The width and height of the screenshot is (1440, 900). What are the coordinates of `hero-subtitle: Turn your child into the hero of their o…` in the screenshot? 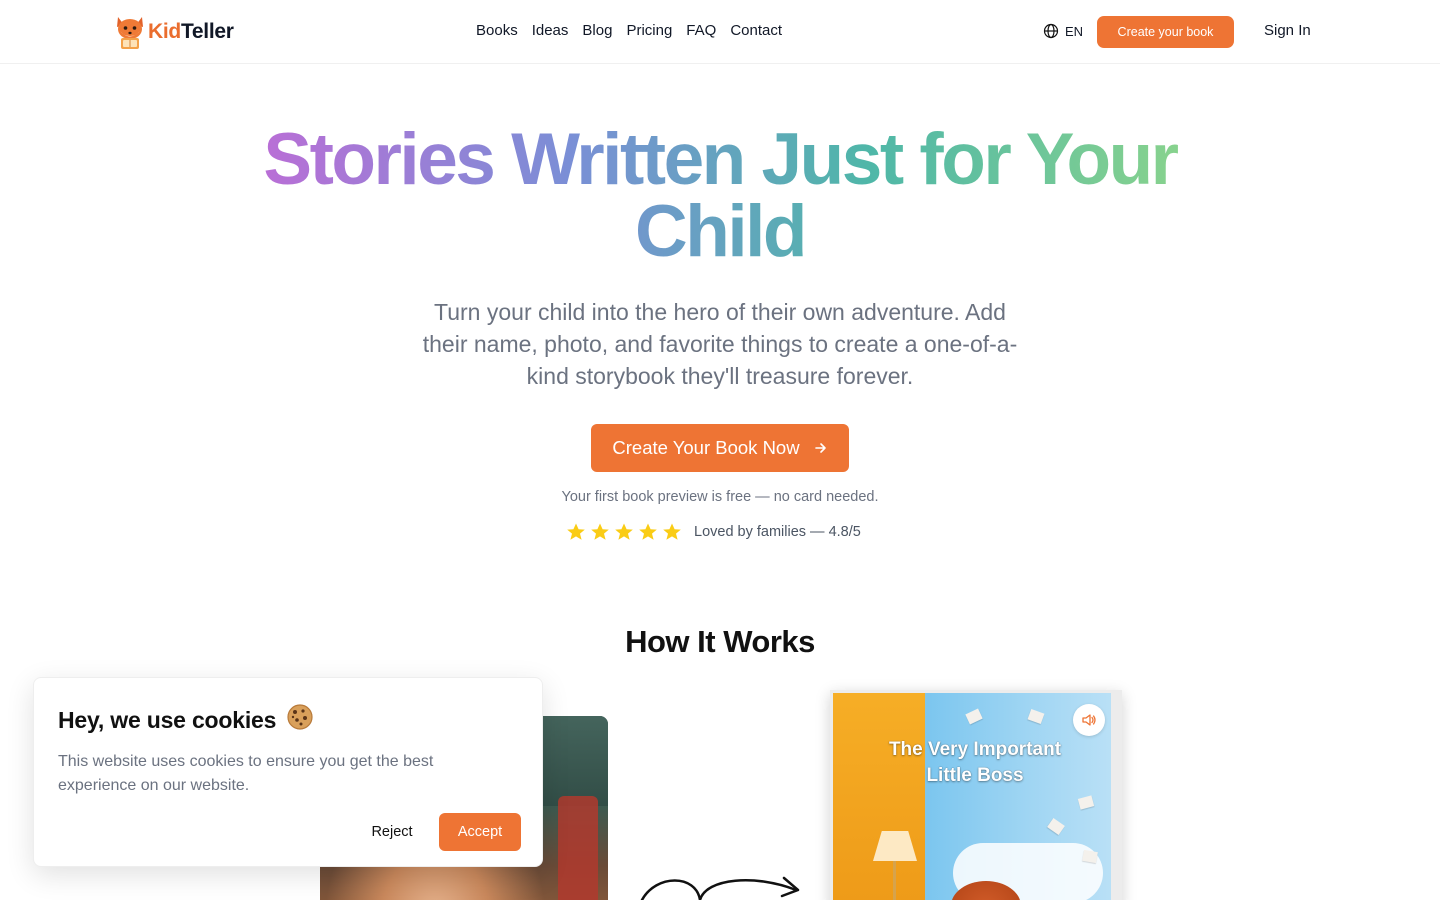 It's located at (720, 344).